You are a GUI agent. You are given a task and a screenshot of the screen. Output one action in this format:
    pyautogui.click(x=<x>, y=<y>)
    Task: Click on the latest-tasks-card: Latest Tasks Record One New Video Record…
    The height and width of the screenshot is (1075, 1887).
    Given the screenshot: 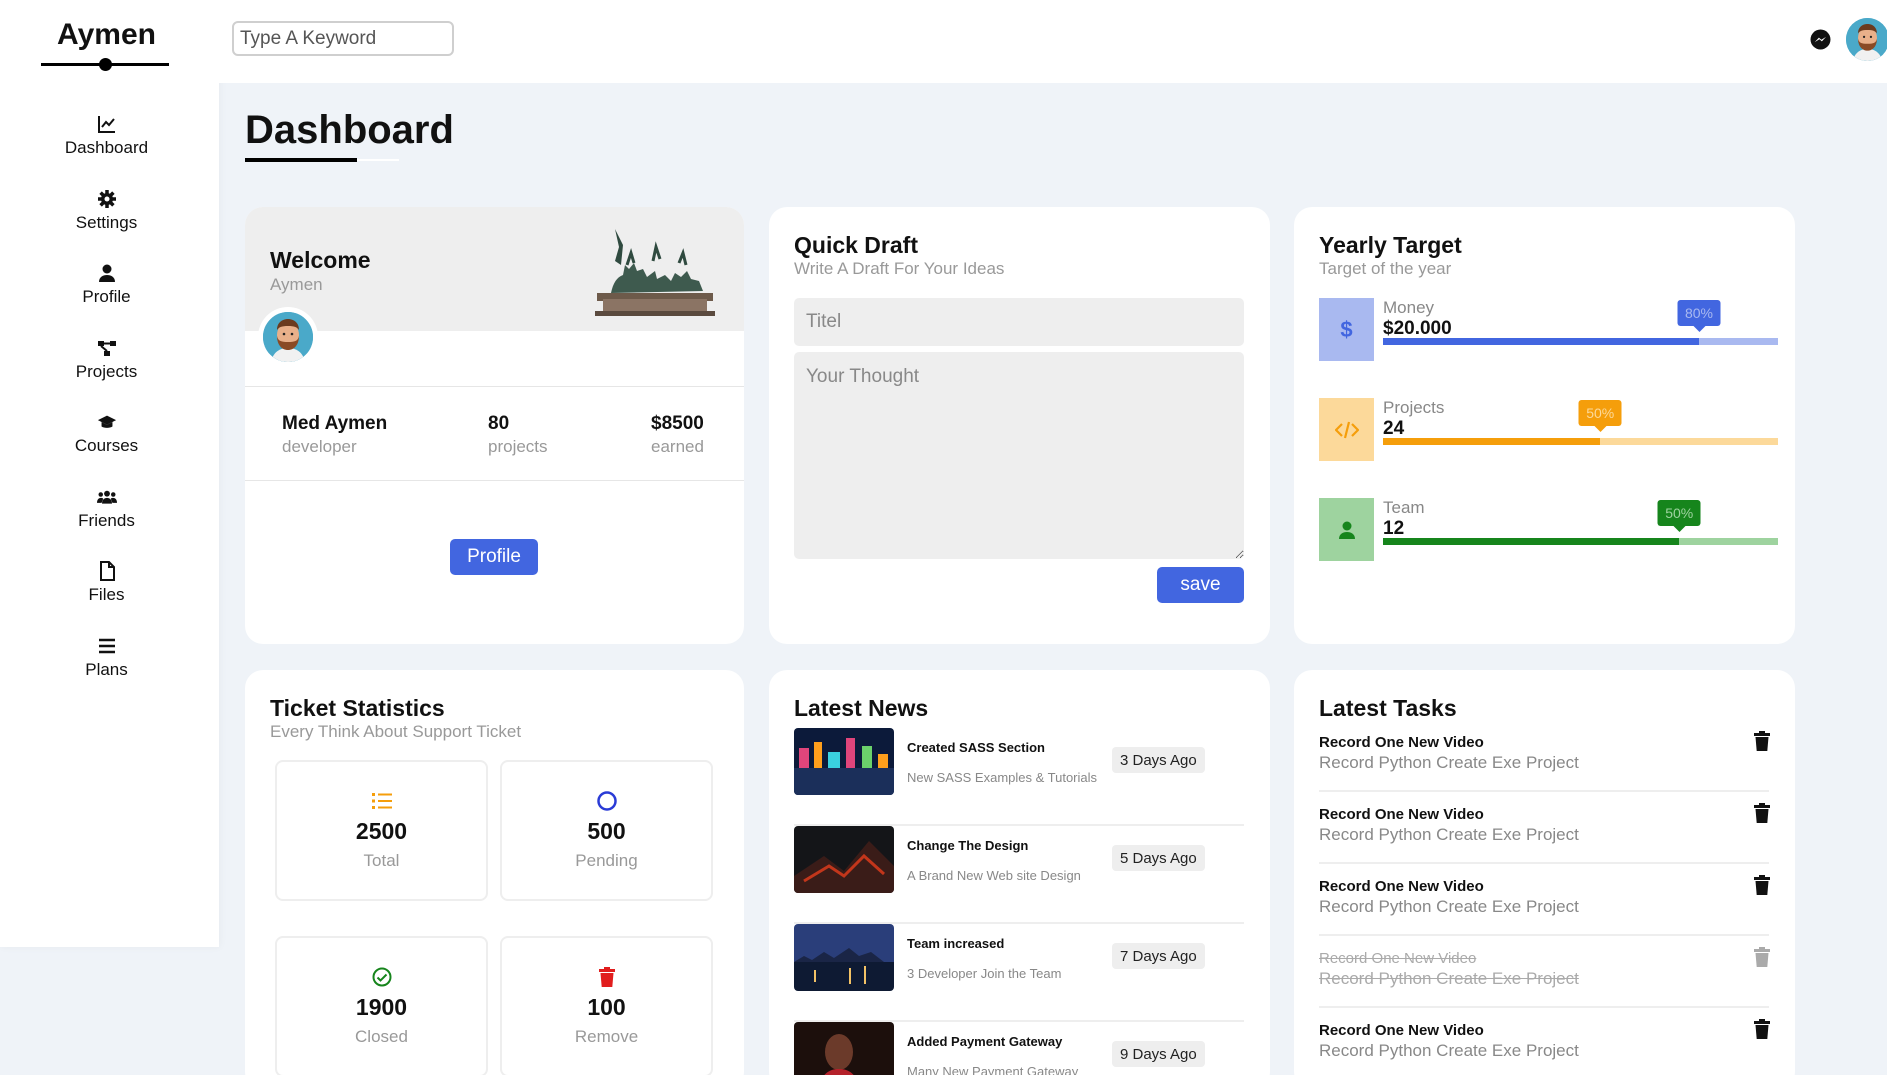 What is the action you would take?
    pyautogui.click(x=1544, y=872)
    